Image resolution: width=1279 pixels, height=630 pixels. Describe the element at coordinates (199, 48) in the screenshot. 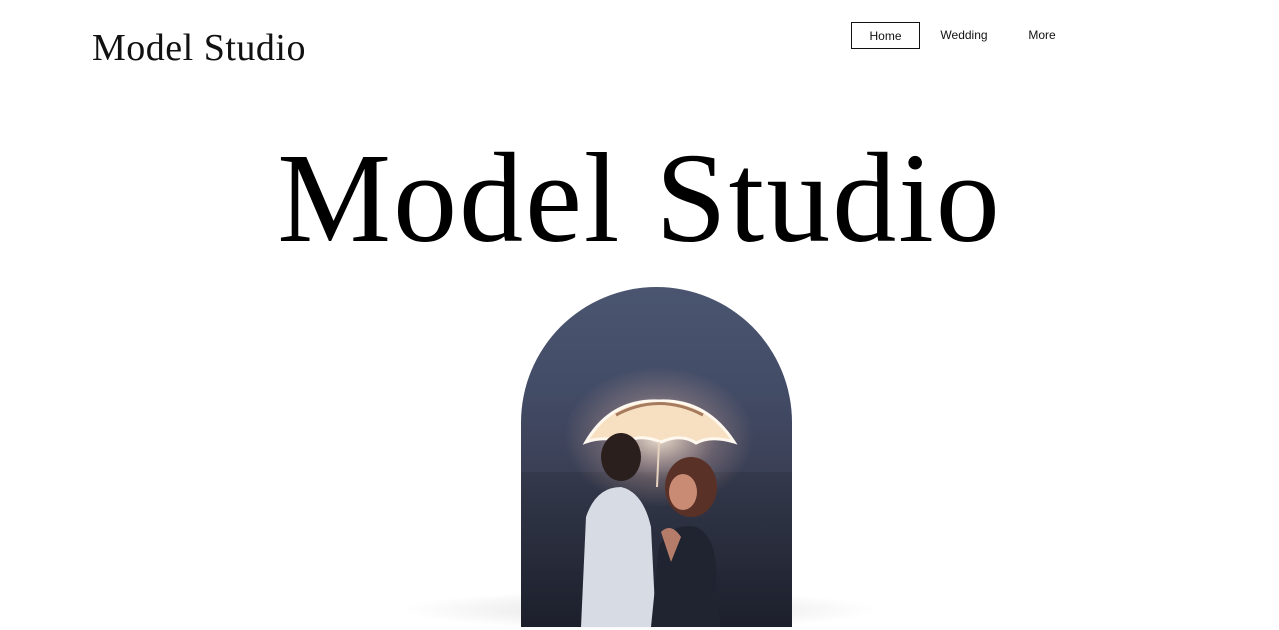

I see `site-logo: Model Studio` at that location.